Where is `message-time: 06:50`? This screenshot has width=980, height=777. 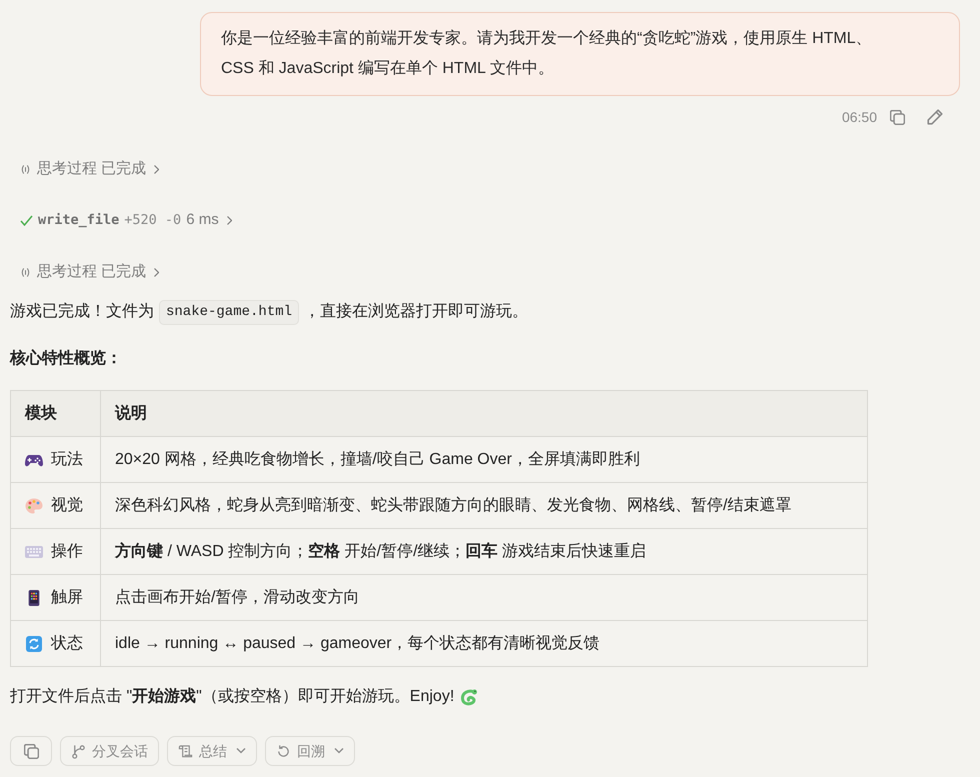
message-time: 06:50 is located at coordinates (859, 117).